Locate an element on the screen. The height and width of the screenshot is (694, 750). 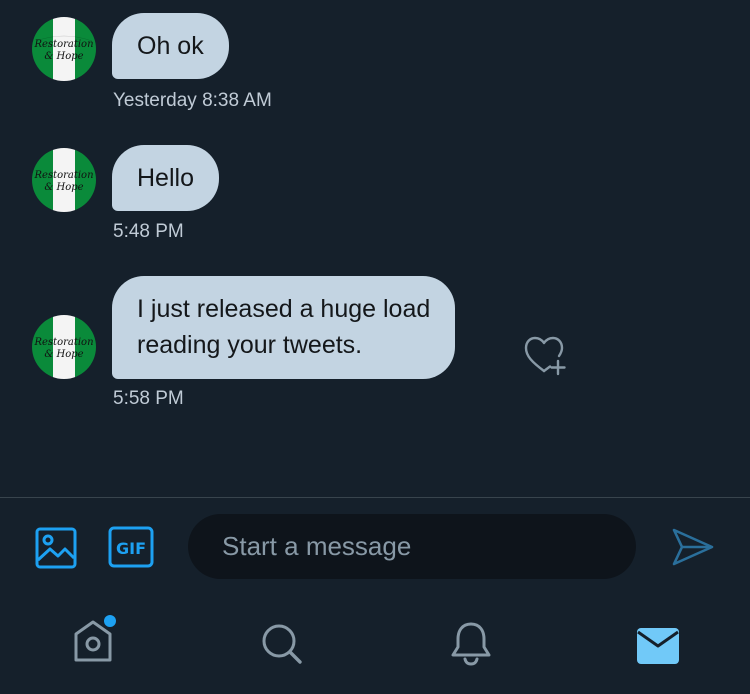
nav-home is located at coordinates (95, 638).